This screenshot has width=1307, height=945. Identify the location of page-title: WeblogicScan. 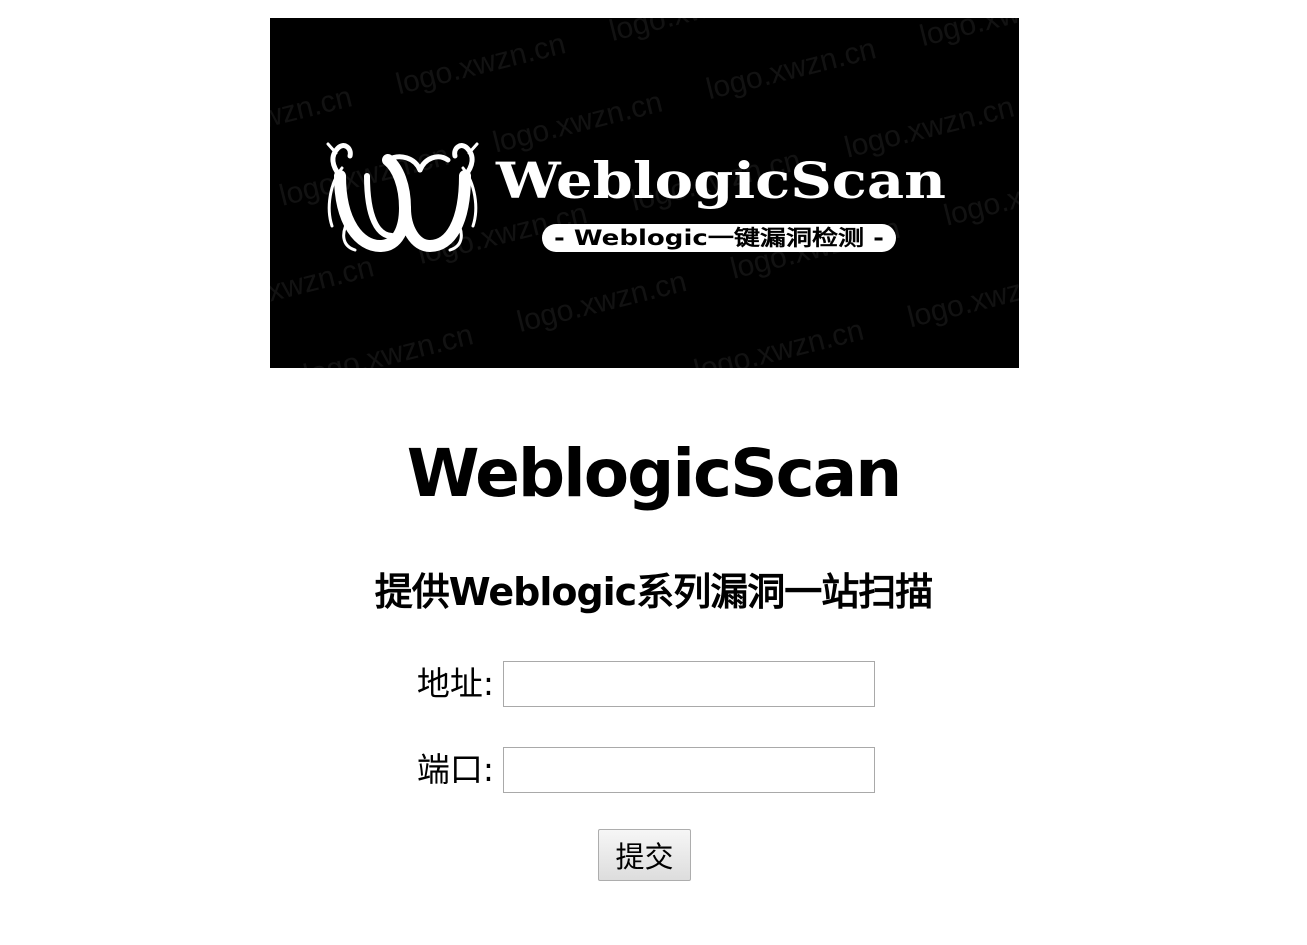
(654, 473).